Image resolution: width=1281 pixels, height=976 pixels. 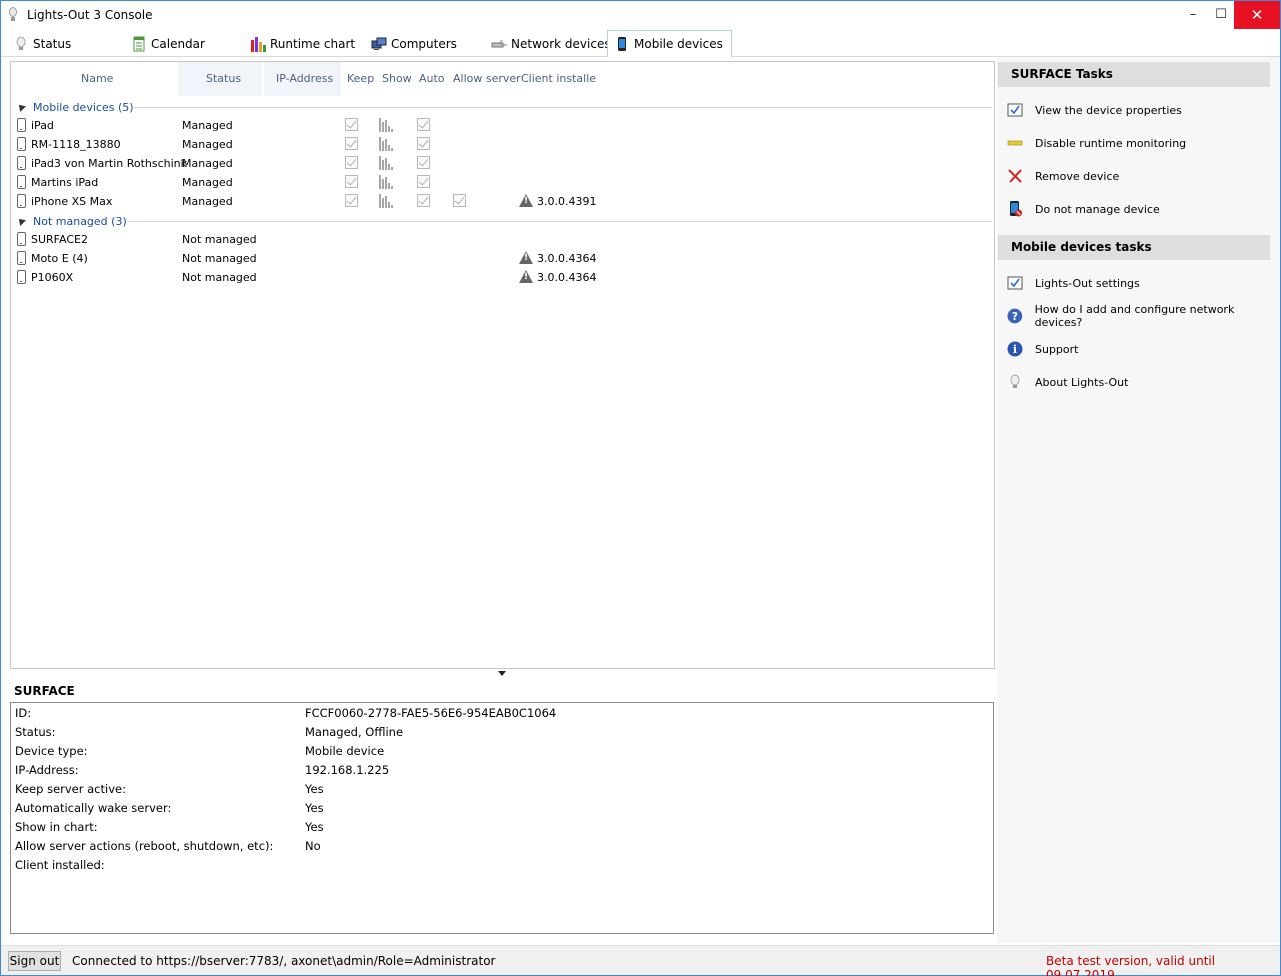 I want to click on client-version: 3.0.0.4364, so click(x=567, y=258).